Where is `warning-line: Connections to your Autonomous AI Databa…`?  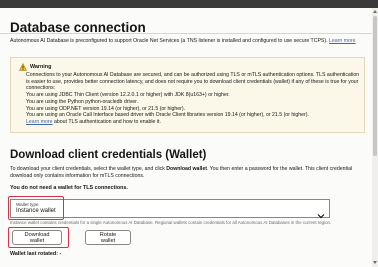
warning-line: Connections to your Autonomous AI Databa… is located at coordinates (193, 82).